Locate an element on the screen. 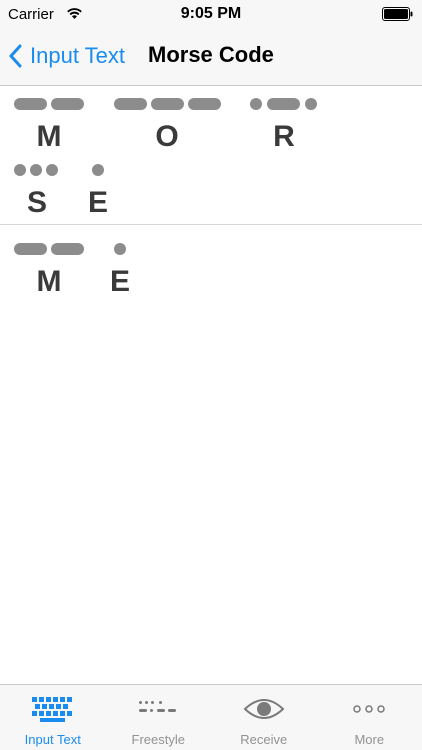 The width and height of the screenshot is (422, 750). more-dots-icon is located at coordinates (369, 709).